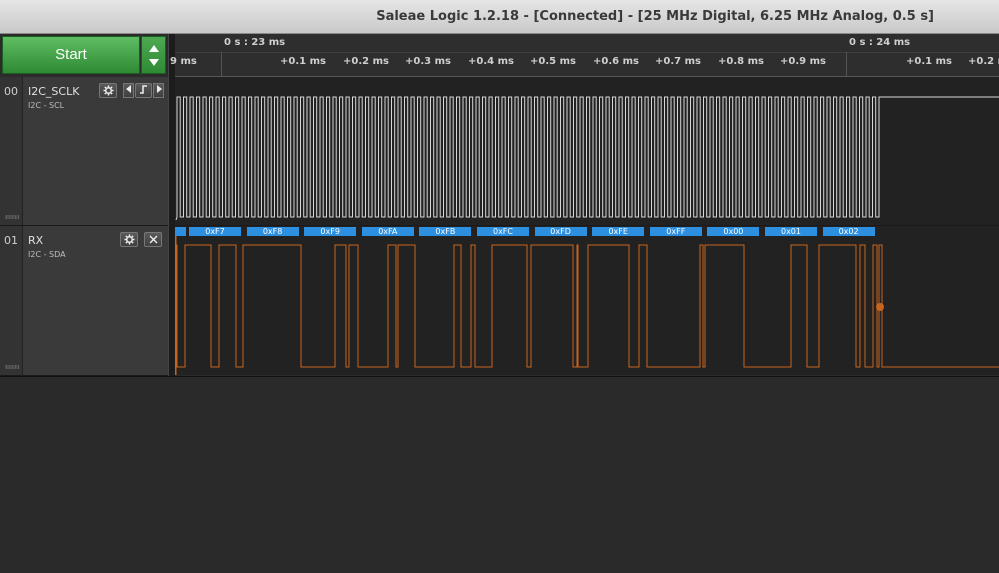  I want to click on channel-analyzer-label: I2C - SDA, so click(47, 254).